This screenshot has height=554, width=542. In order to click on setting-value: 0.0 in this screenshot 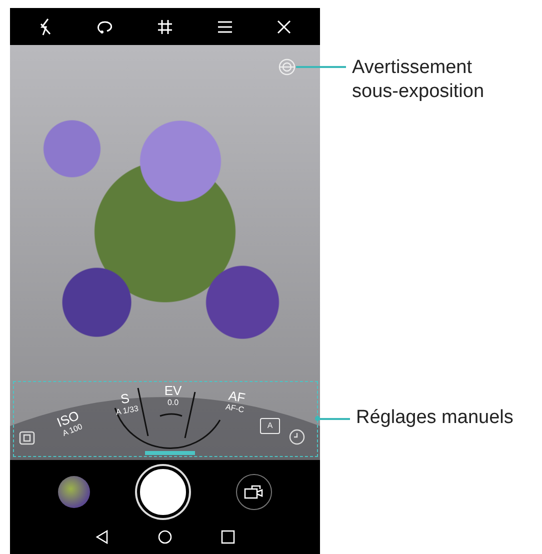, I will do `click(173, 403)`.